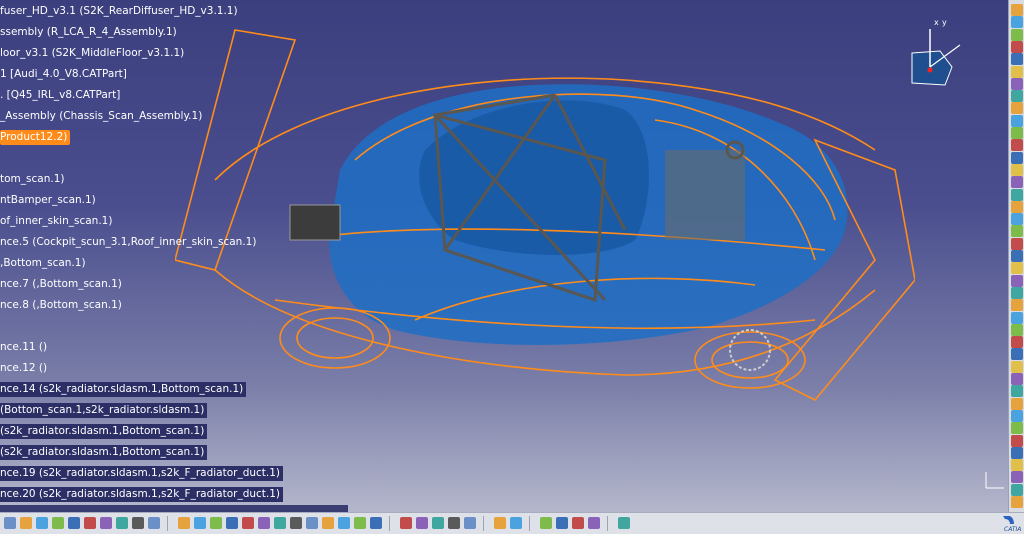 This screenshot has width=1024, height=535. What do you see at coordinates (56, 221) in the screenshot?
I see `tree-node: of_inner_skin_scan.1)` at bounding box center [56, 221].